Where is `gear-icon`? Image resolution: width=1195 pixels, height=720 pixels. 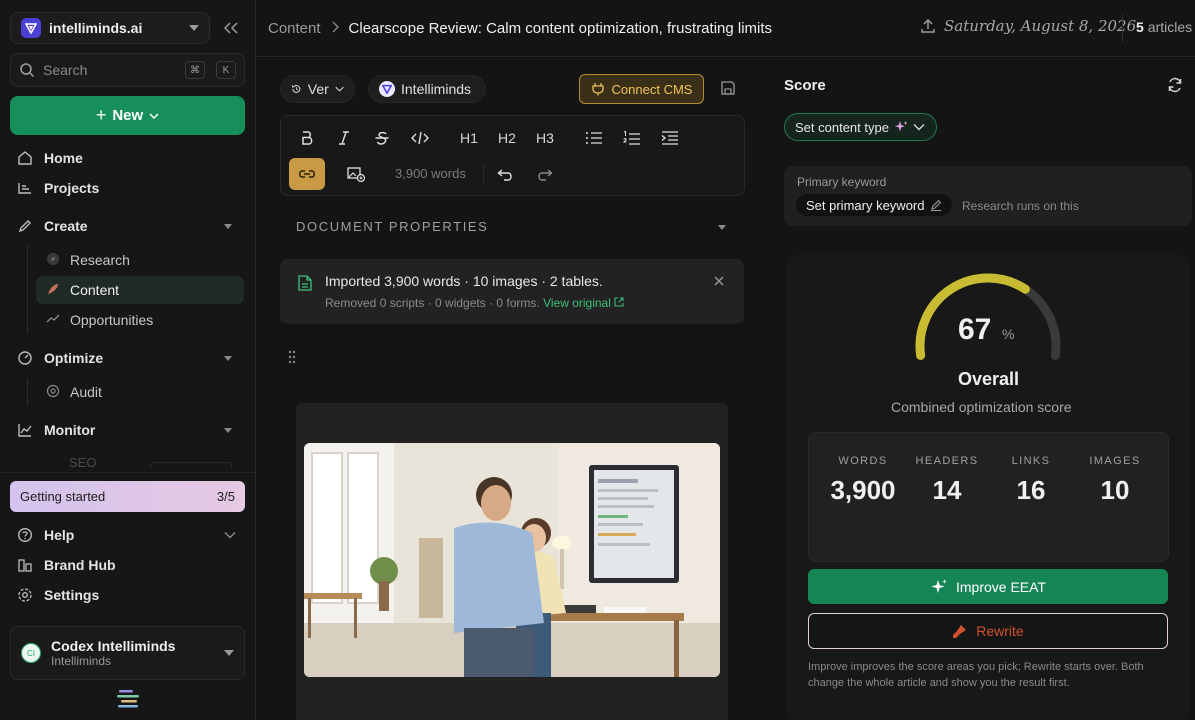 gear-icon is located at coordinates (25, 595).